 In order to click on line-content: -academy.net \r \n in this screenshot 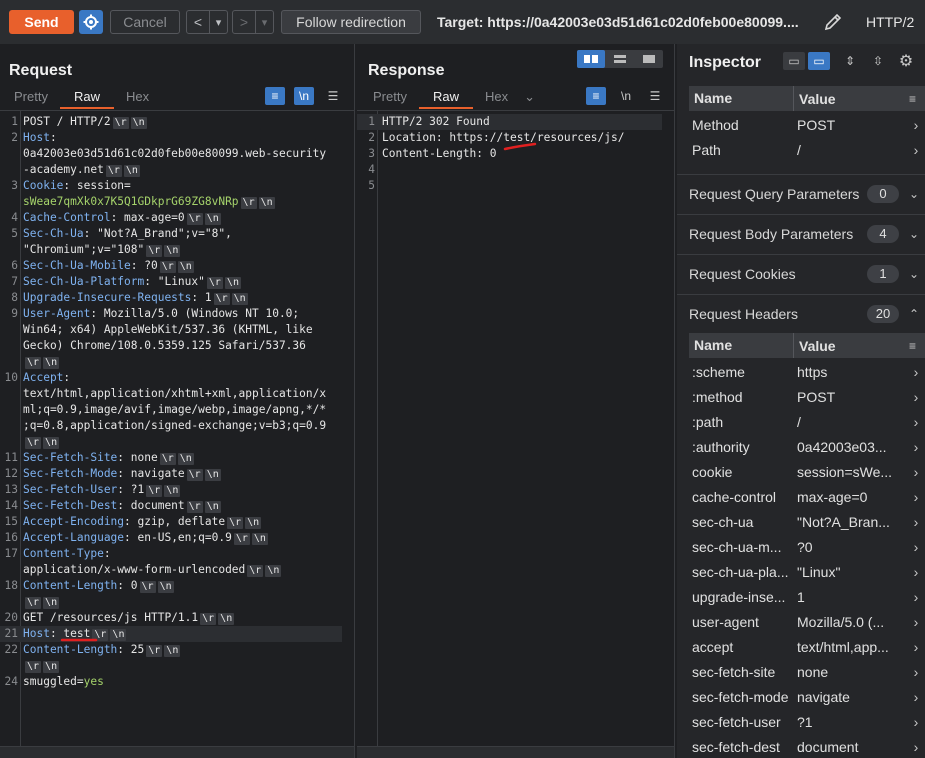, I will do `click(81, 170)`.